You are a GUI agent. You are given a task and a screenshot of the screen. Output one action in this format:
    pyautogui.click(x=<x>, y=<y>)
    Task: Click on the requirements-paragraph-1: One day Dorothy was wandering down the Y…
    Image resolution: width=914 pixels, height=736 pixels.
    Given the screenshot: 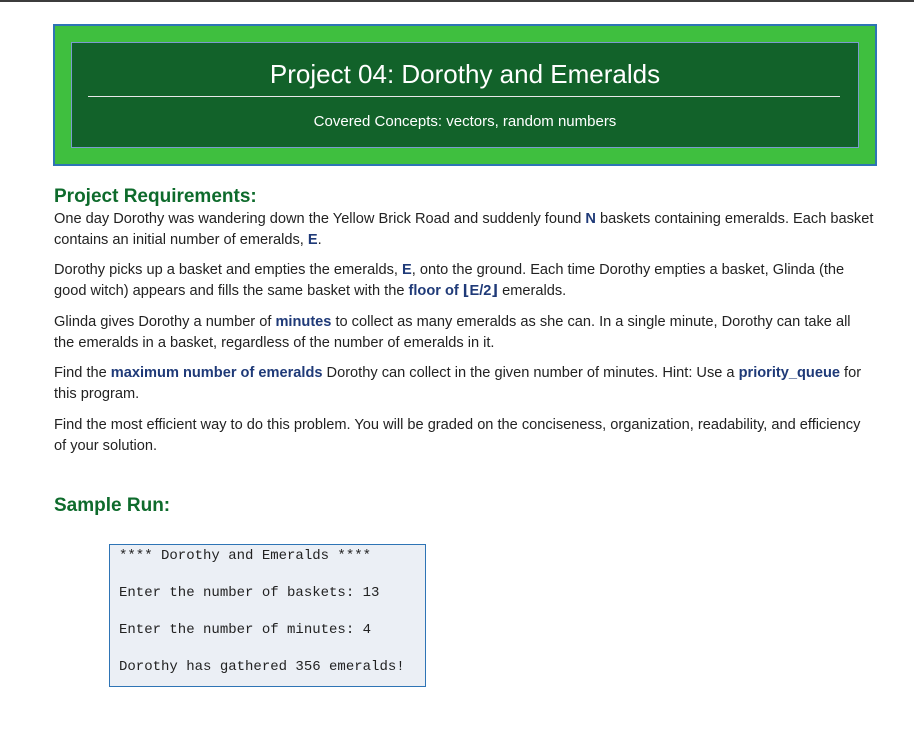 What is the action you would take?
    pyautogui.click(x=464, y=230)
    